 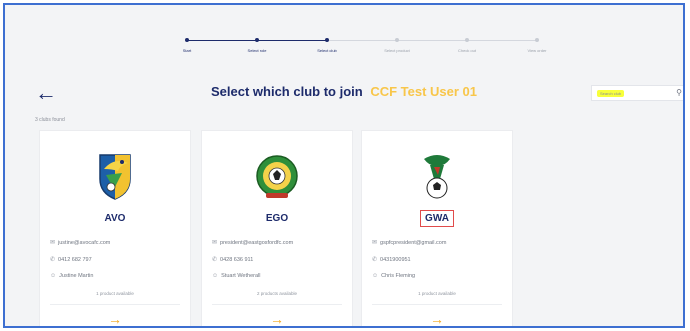 What do you see at coordinates (241, 276) in the screenshot?
I see `club-contact-text: Stuart Wetherall` at bounding box center [241, 276].